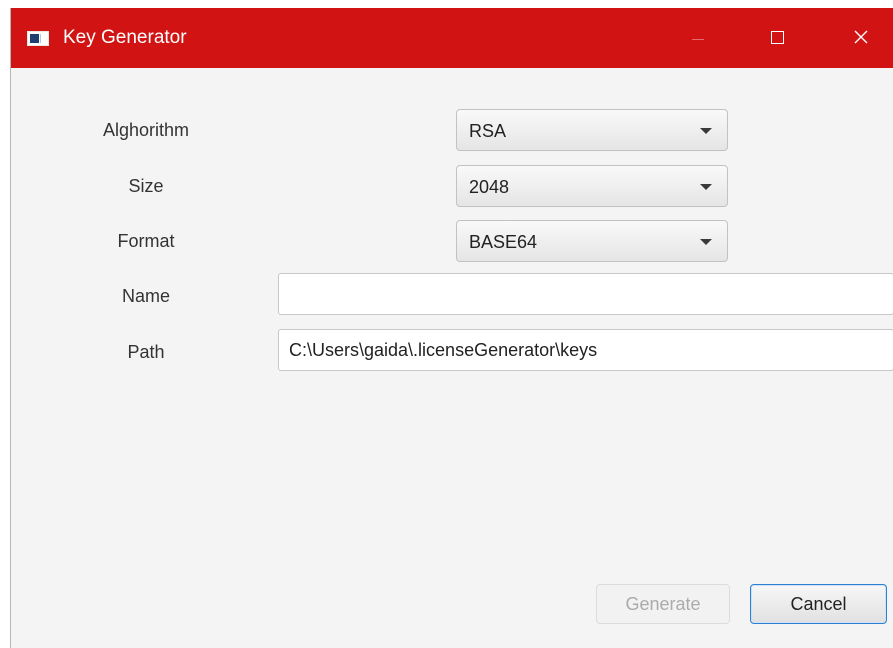  What do you see at coordinates (663, 604) in the screenshot?
I see `generate-button: Generate` at bounding box center [663, 604].